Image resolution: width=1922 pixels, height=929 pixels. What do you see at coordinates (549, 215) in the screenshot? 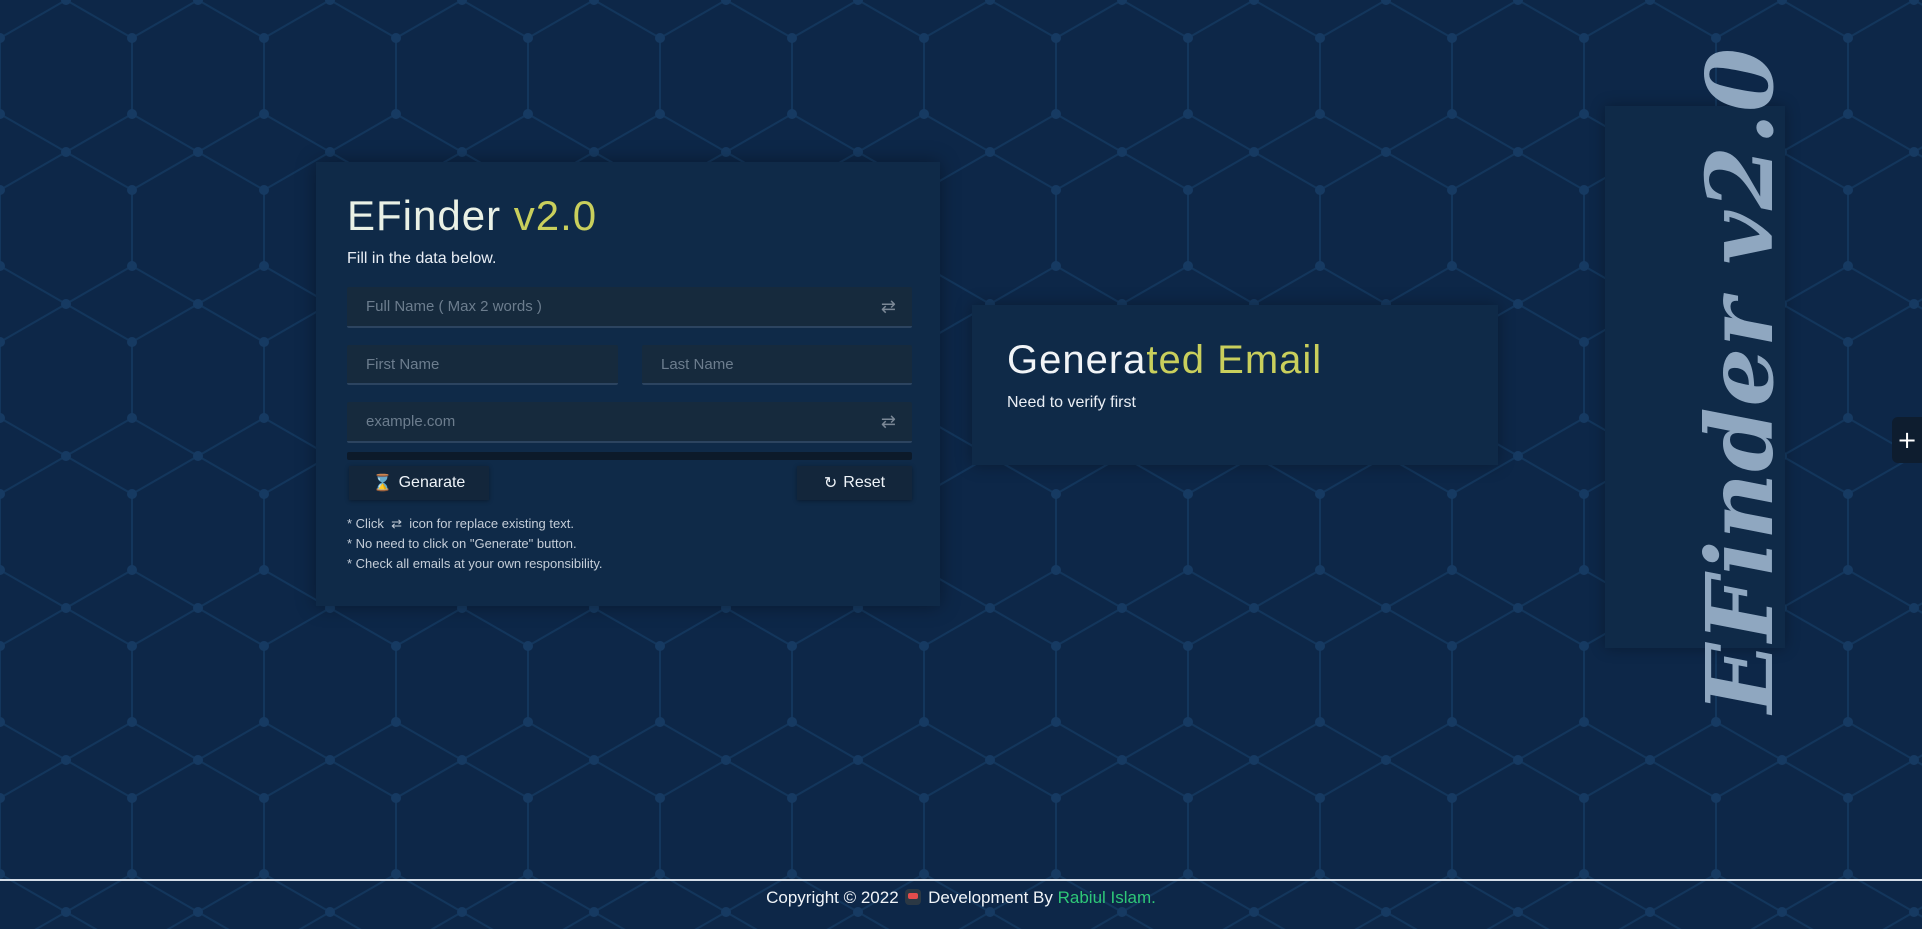
I see `app-title-version: v2.0` at bounding box center [549, 215].